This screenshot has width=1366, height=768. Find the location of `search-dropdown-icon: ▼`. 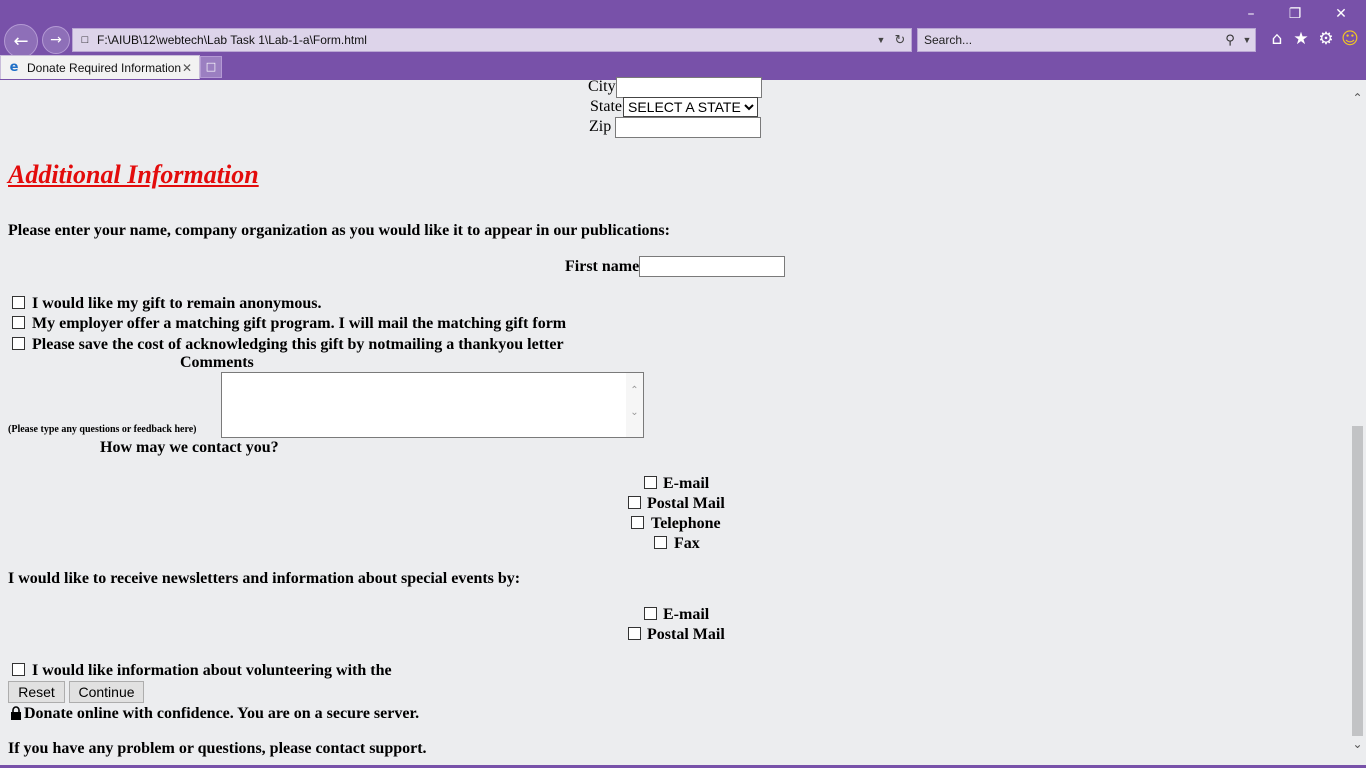

search-dropdown-icon: ▼ is located at coordinates (1247, 40).